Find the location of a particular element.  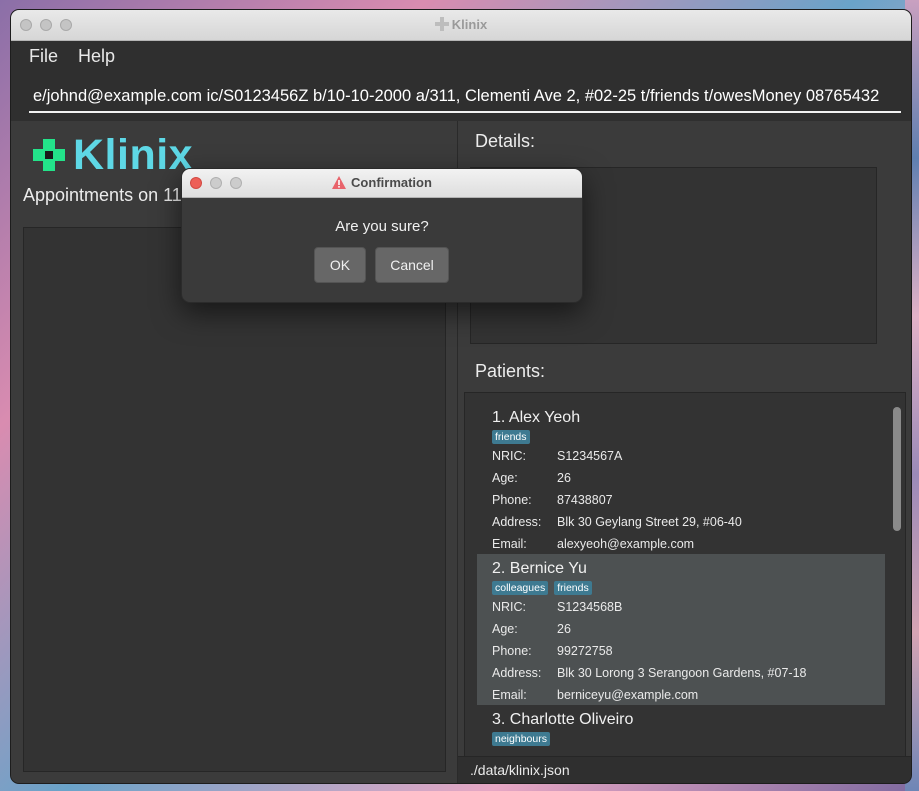

app-logo: Klinix is located at coordinates (112, 155).